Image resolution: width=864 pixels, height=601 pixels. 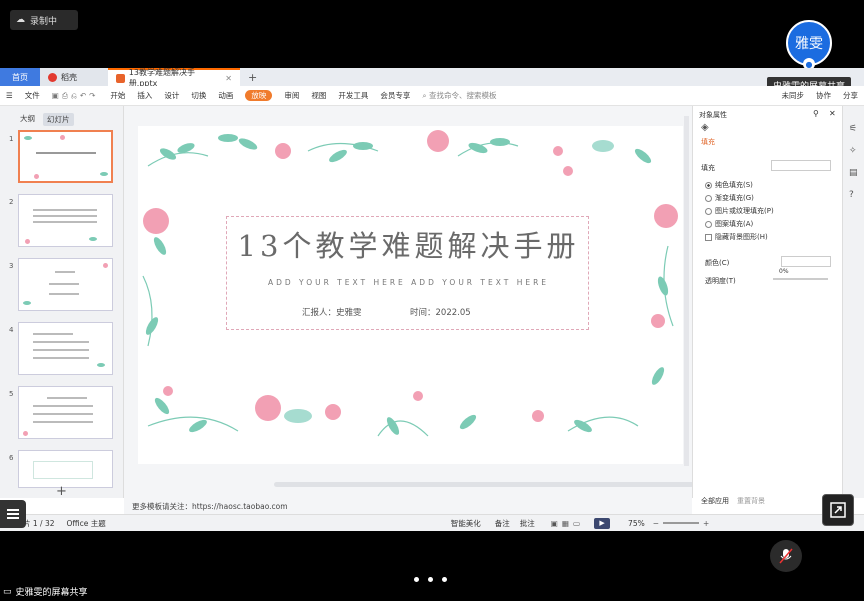 What do you see at coordinates (225, 95) in the screenshot?
I see `menu-animation: 动画` at bounding box center [225, 95].